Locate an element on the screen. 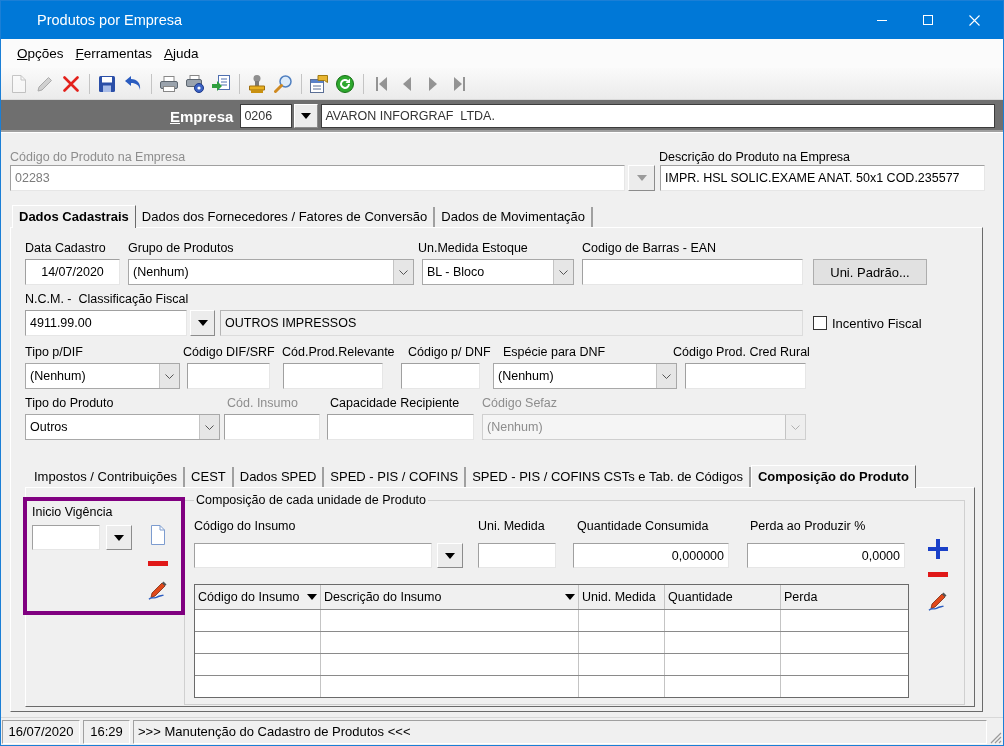 The image size is (1004, 746). field-label: N.C.M. - Classificação Fiscal is located at coordinates (107, 299).